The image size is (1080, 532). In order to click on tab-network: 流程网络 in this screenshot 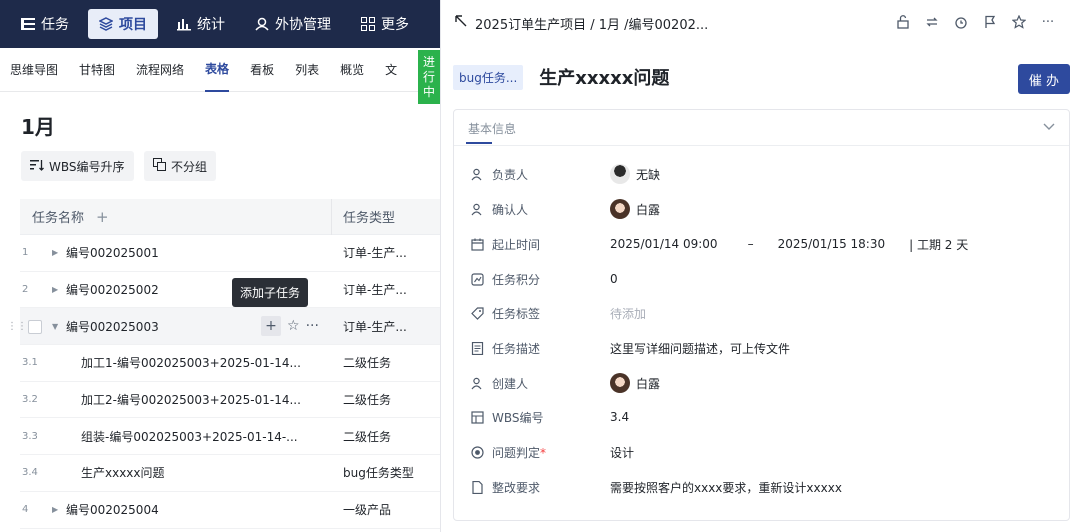, I will do `click(160, 70)`.